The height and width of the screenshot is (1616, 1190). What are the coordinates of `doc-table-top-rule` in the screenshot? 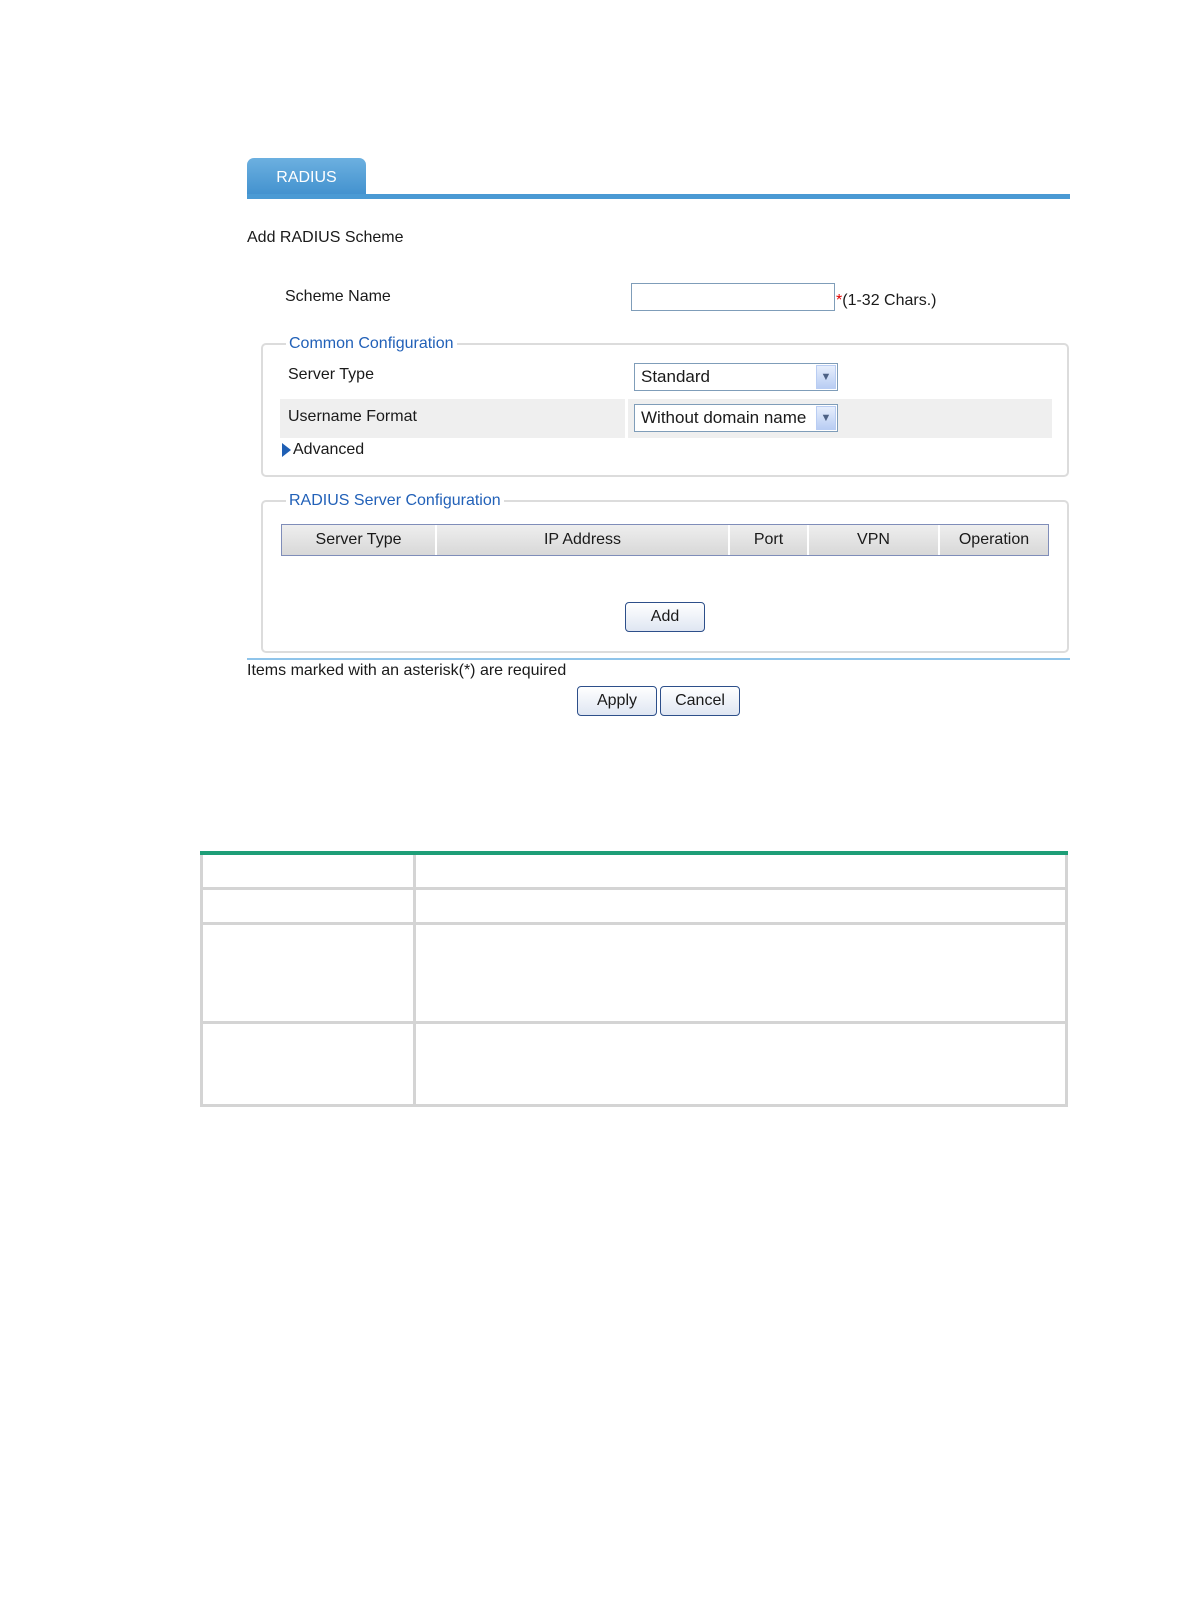 It's located at (634, 853).